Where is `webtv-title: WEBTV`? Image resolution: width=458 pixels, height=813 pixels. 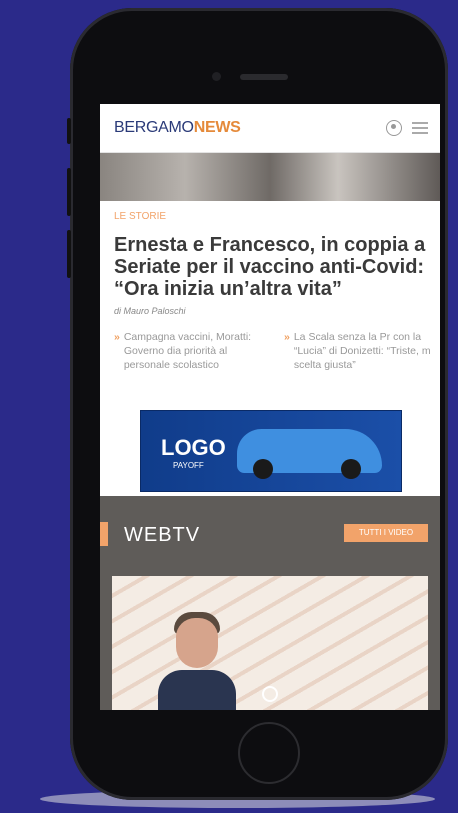
webtv-title: WEBTV is located at coordinates (162, 535).